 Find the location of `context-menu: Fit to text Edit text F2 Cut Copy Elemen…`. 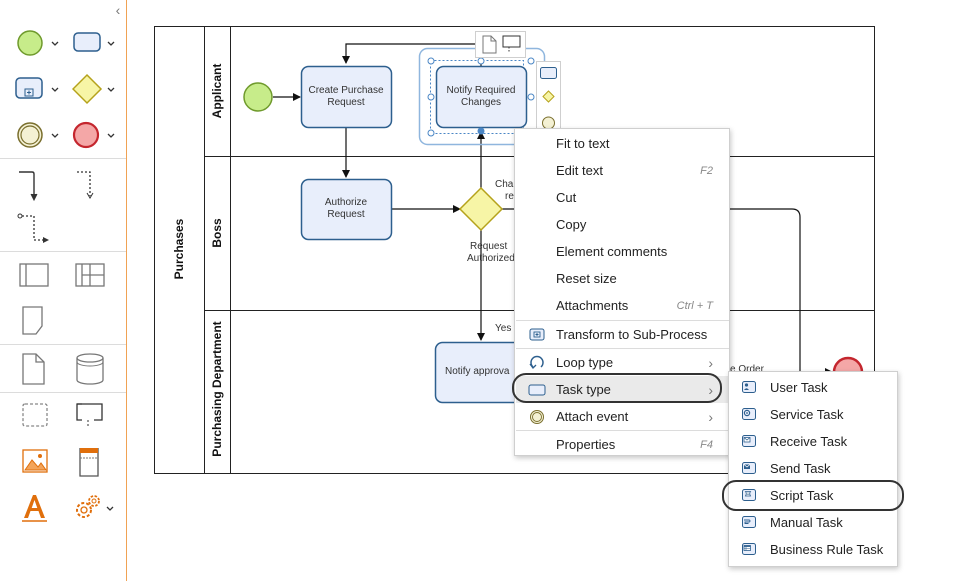

context-menu: Fit to text Edit text F2 Cut Copy Elemen… is located at coordinates (622, 292).